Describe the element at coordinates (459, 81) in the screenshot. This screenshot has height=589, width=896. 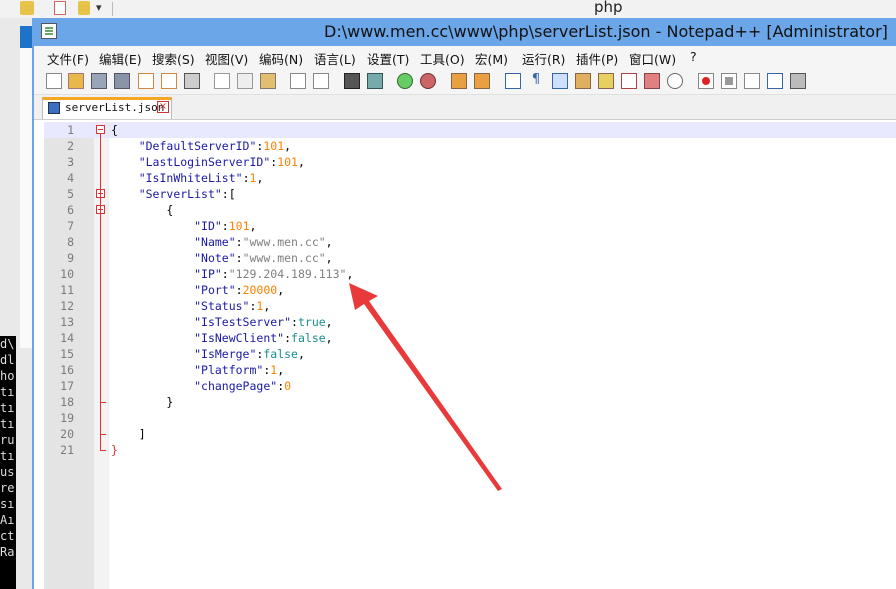
I see `sync-vertical-icon` at that location.